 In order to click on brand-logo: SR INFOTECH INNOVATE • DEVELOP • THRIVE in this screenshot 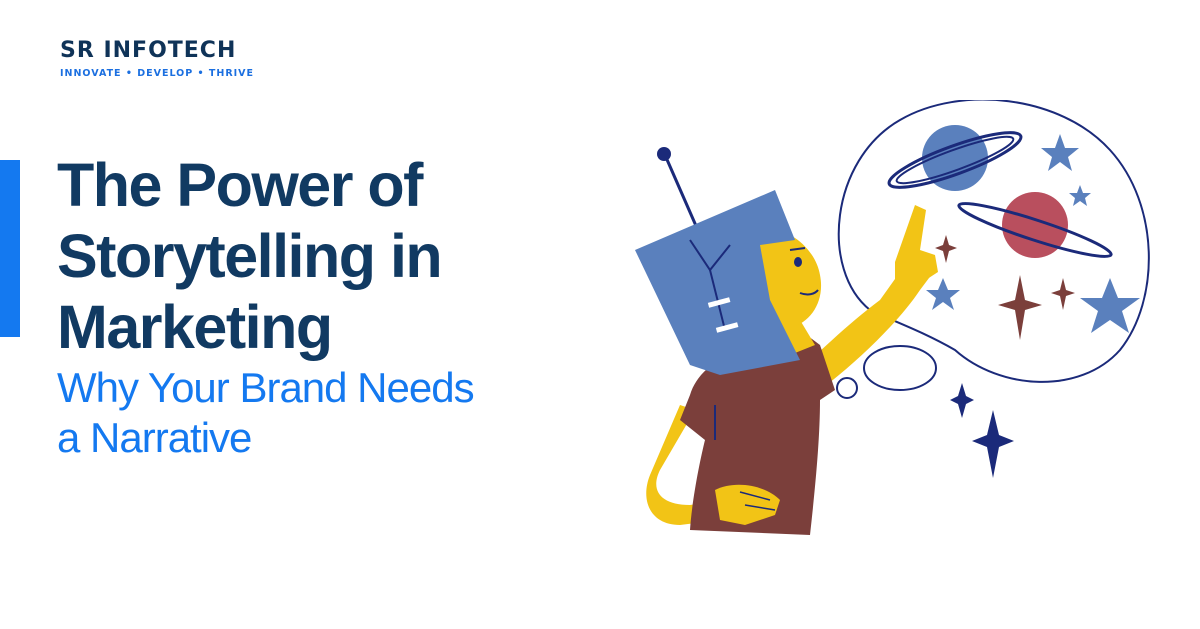, I will do `click(157, 59)`.